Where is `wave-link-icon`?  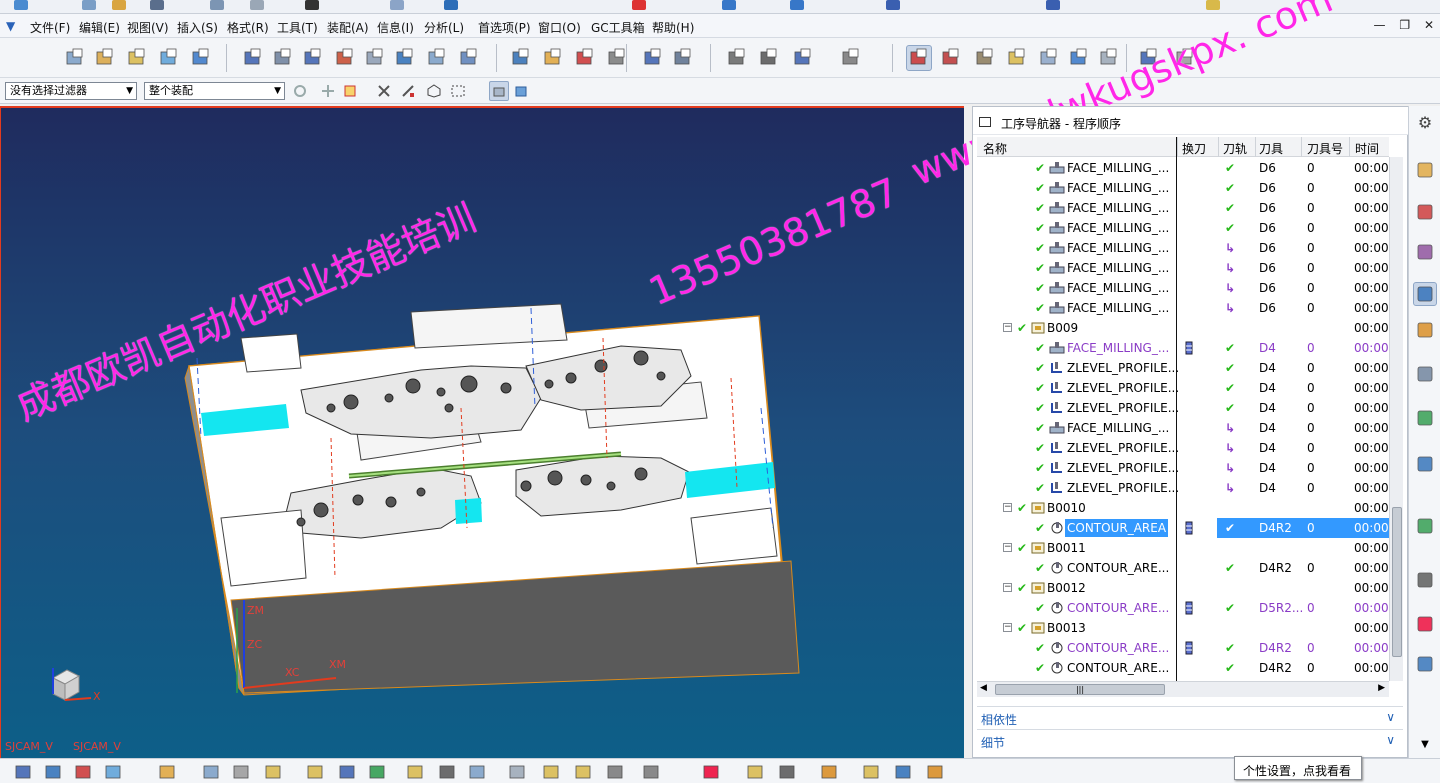 wave-link-icon is located at coordinates (167, 772).